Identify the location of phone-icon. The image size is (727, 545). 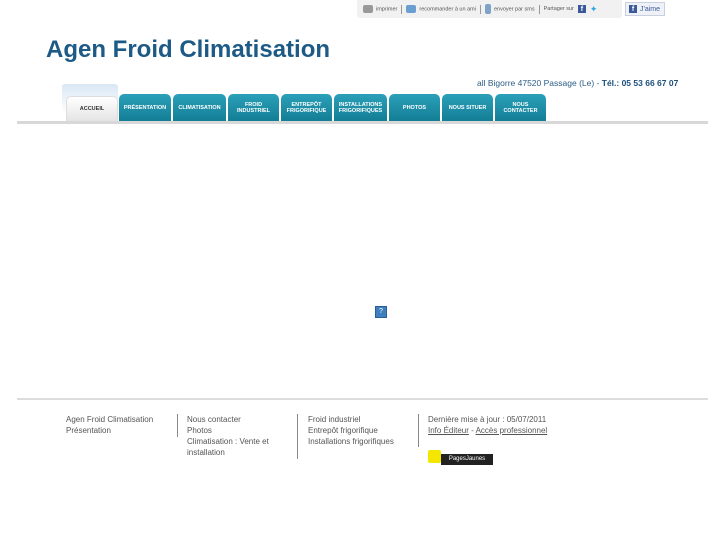
(487, 9).